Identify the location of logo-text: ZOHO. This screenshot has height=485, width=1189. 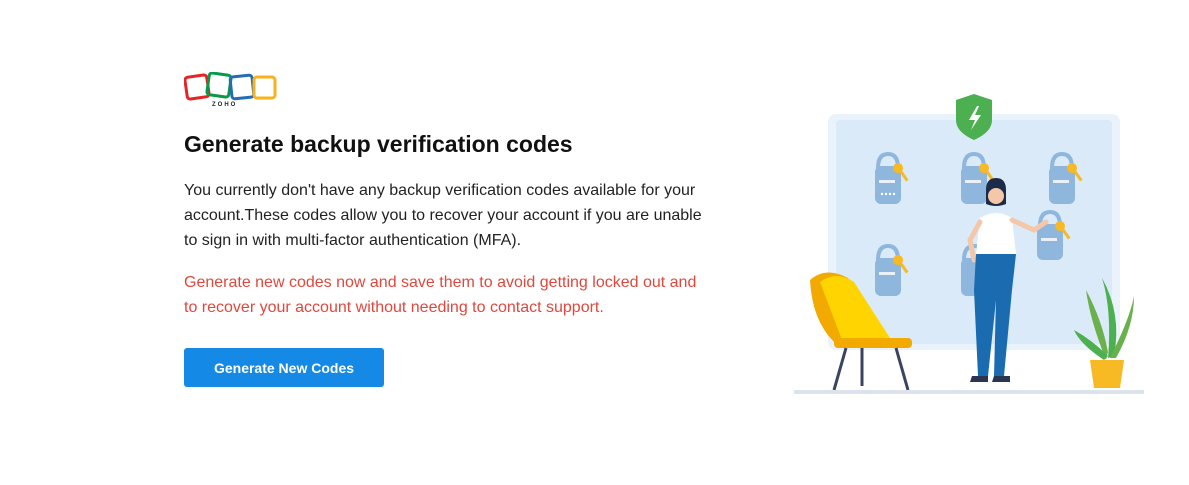
(225, 105).